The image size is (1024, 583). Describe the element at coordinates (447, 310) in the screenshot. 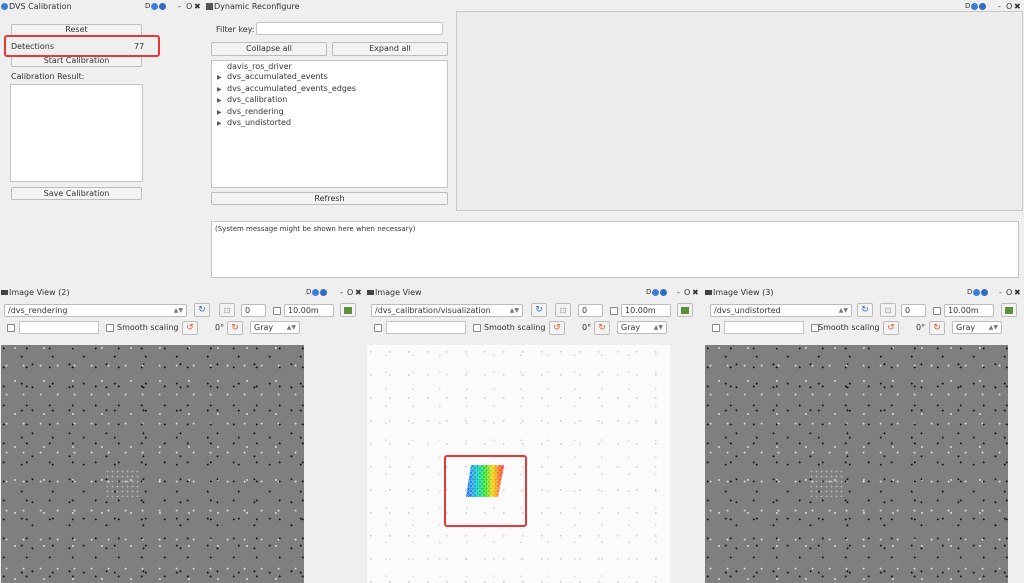

I see `topic-select: /dvs_calibration/visualization ▲▼` at that location.